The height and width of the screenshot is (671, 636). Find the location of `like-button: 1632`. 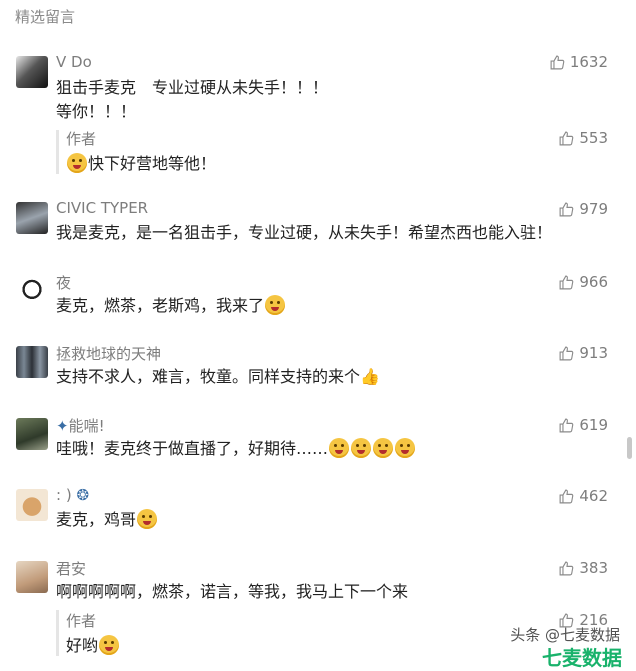

like-button: 1632 is located at coordinates (578, 62).